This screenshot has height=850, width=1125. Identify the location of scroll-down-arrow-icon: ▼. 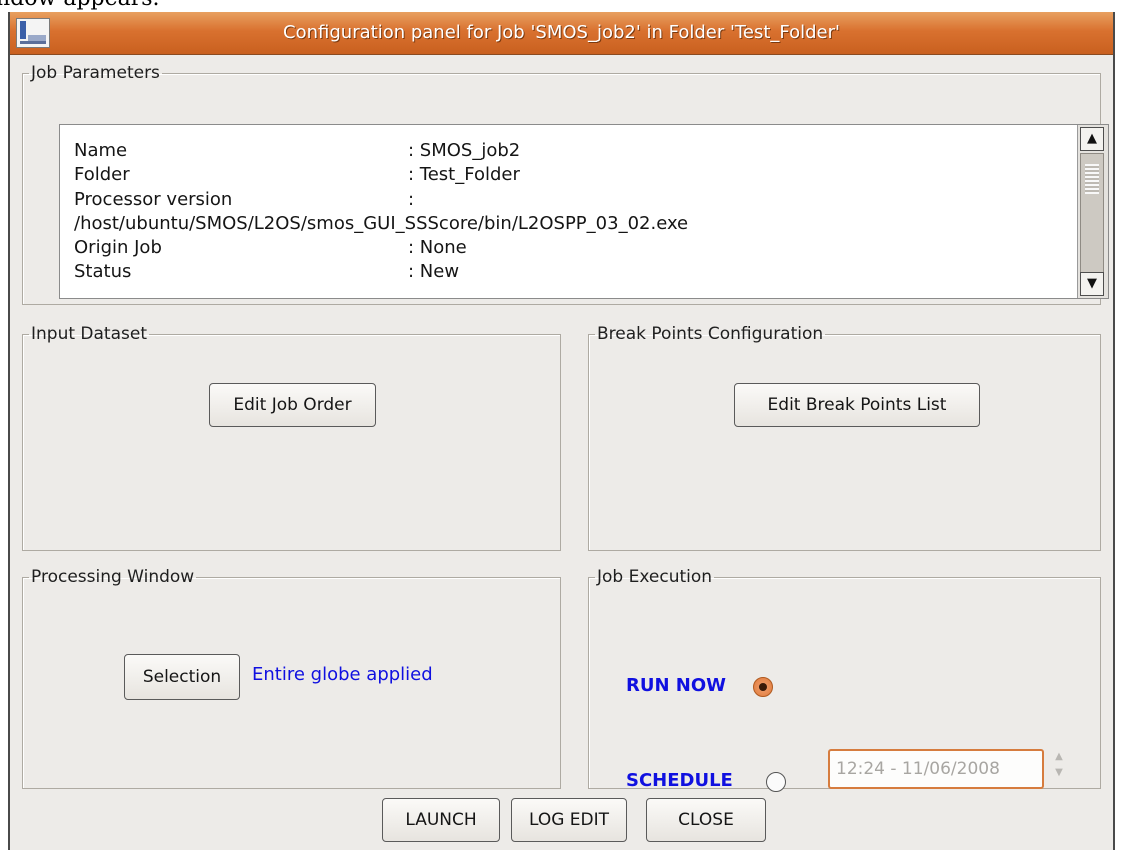
(1092, 284).